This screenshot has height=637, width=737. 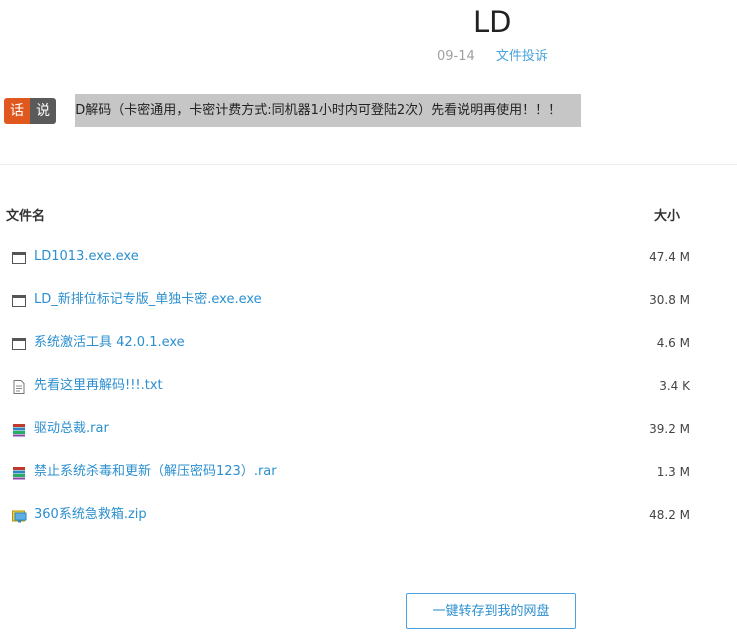 I want to click on share-date: 09-14, so click(x=456, y=56).